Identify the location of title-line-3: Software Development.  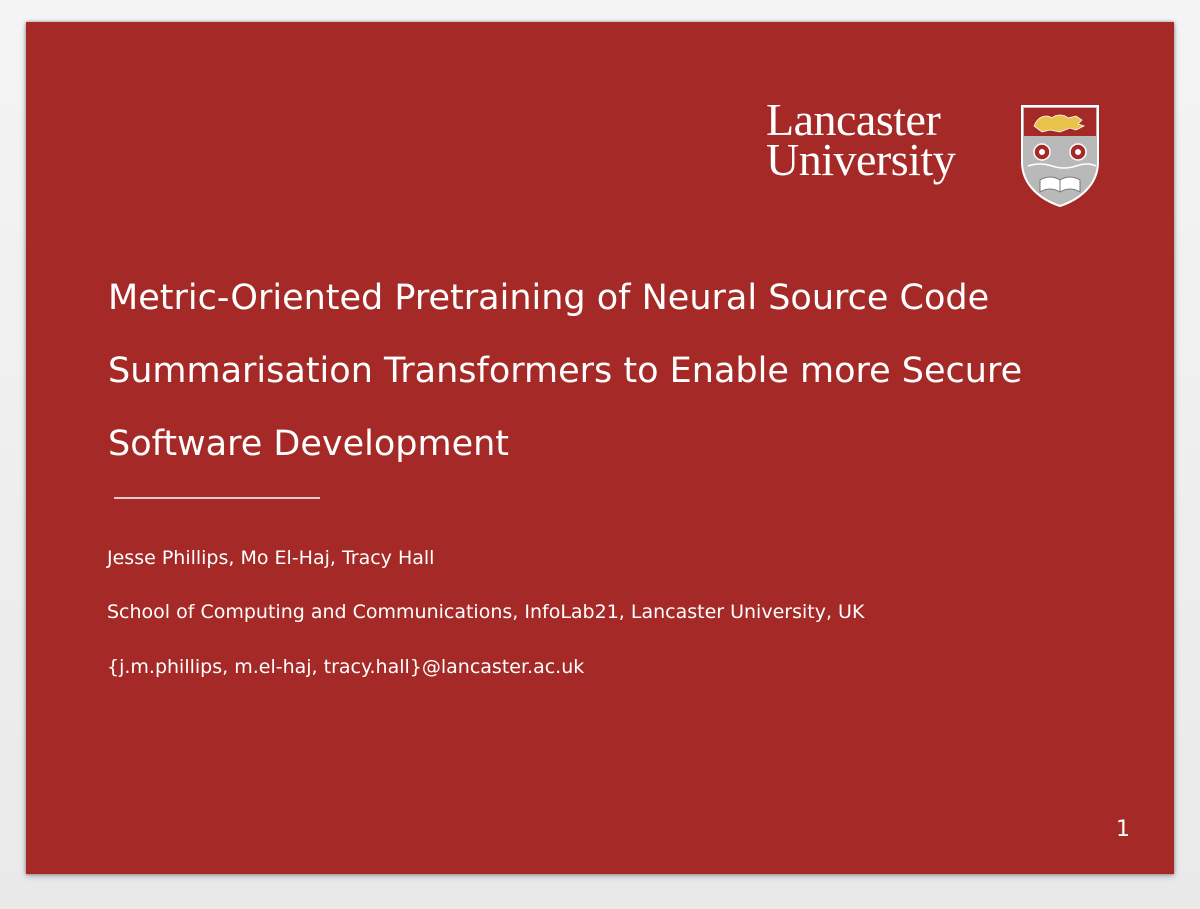
(309, 444).